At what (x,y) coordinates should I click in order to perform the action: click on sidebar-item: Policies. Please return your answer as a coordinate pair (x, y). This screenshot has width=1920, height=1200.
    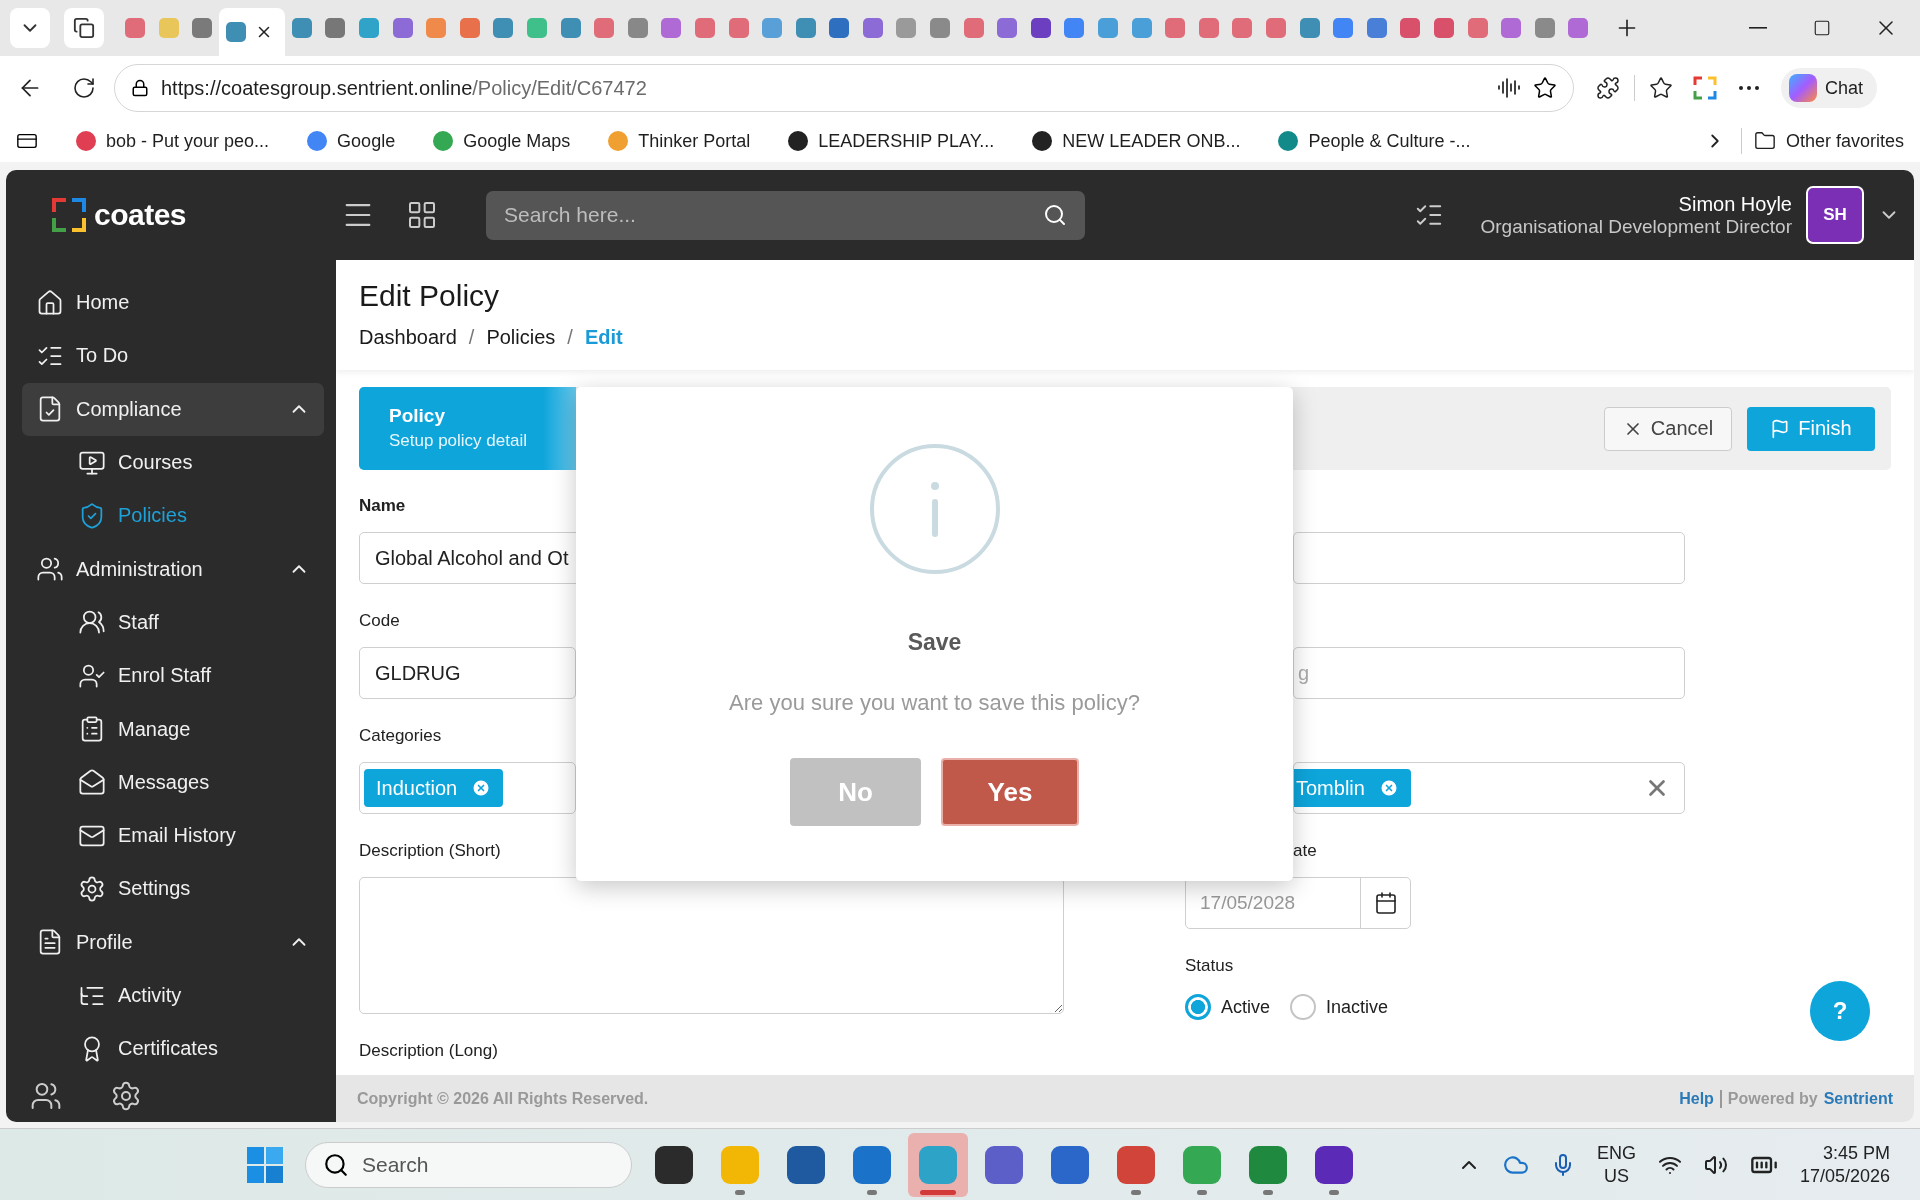
    Looking at the image, I should click on (173, 516).